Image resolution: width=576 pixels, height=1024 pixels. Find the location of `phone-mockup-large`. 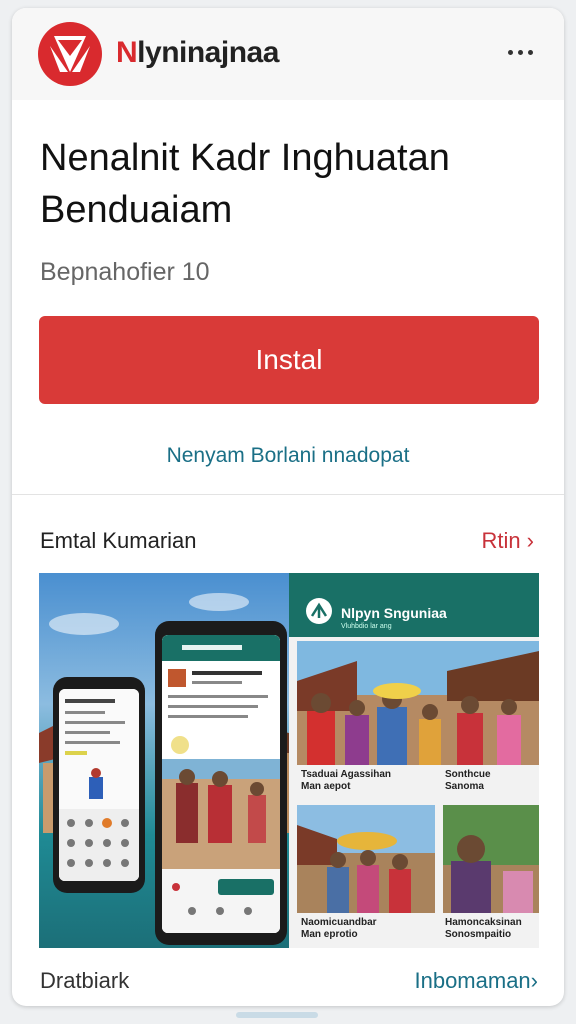

phone-mockup-large is located at coordinates (221, 783).